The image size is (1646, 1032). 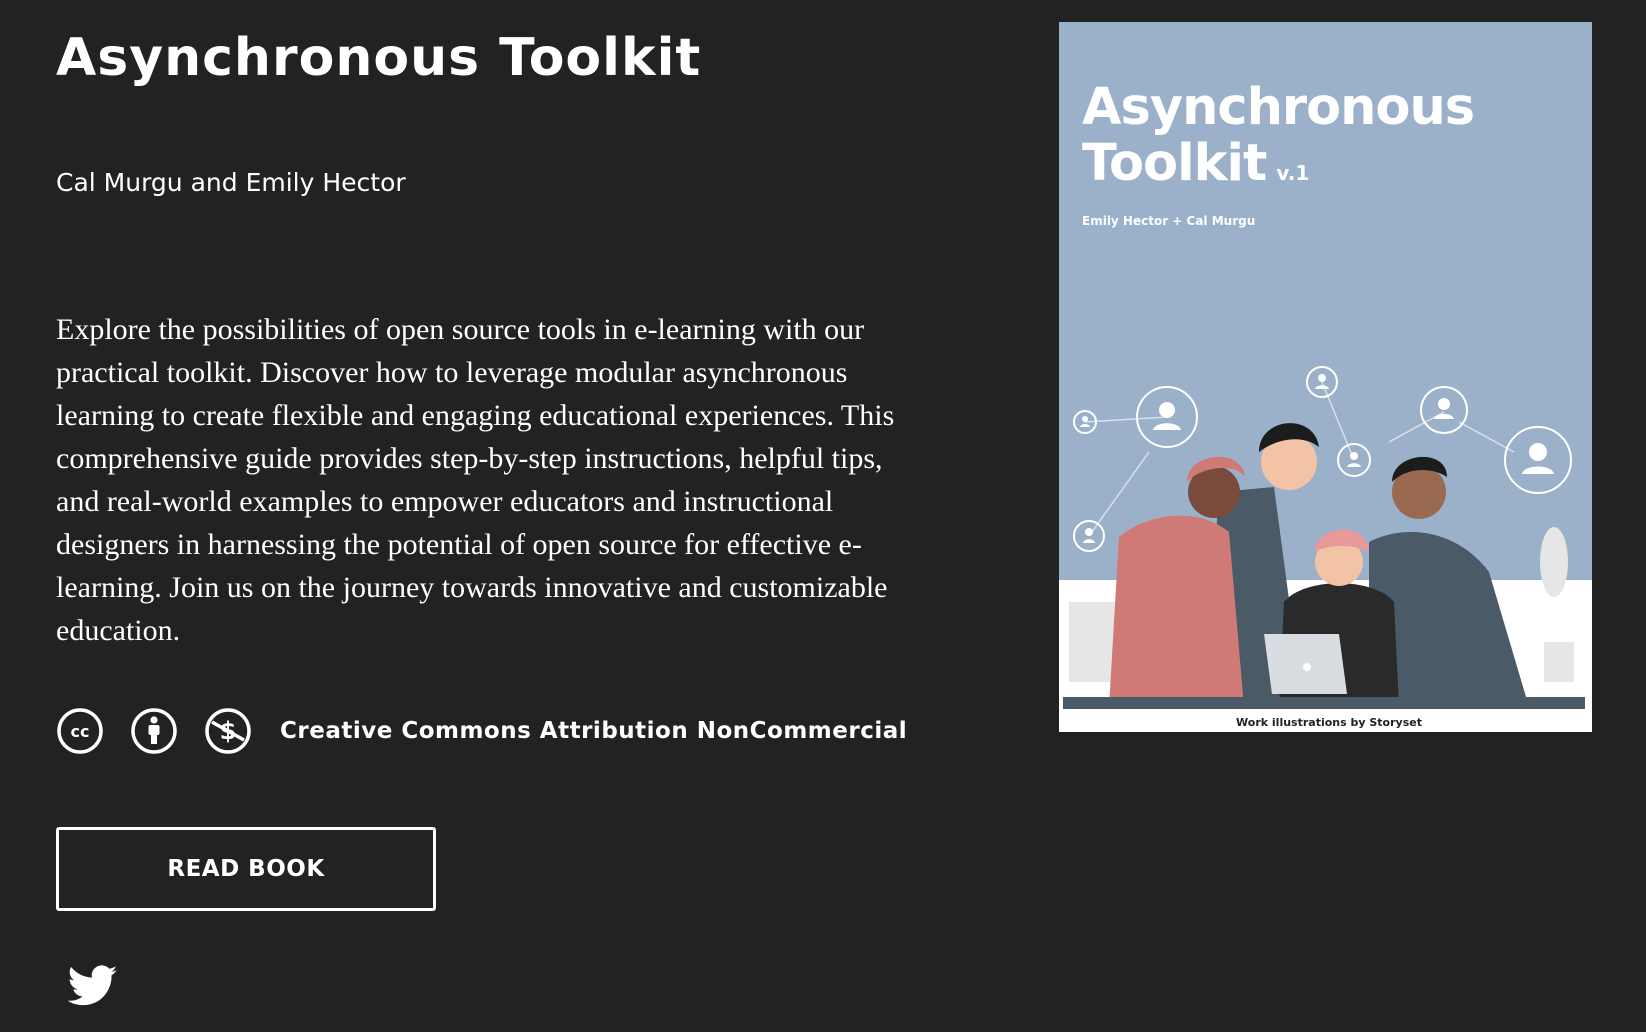 I want to click on cover-title: Asynchronous Toolkit v.1, so click(x=1278, y=139).